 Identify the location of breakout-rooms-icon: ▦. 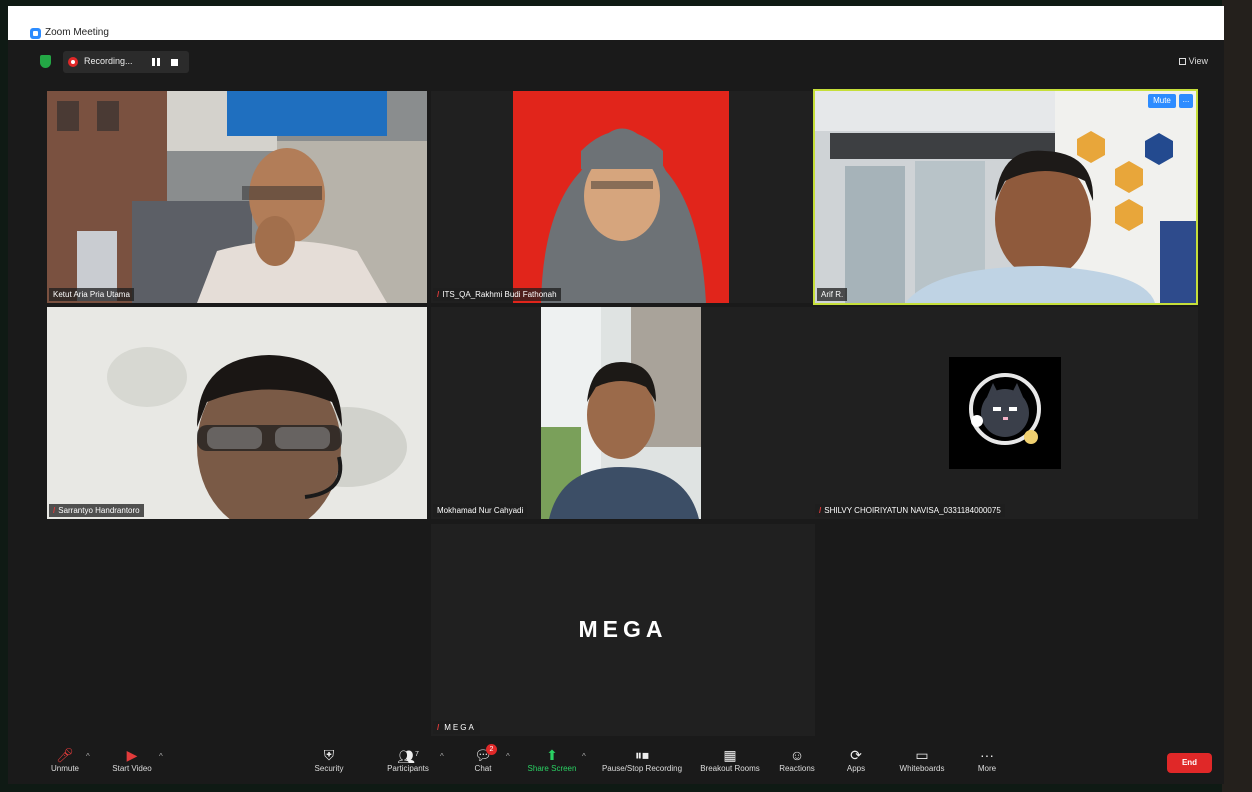
(730, 755).